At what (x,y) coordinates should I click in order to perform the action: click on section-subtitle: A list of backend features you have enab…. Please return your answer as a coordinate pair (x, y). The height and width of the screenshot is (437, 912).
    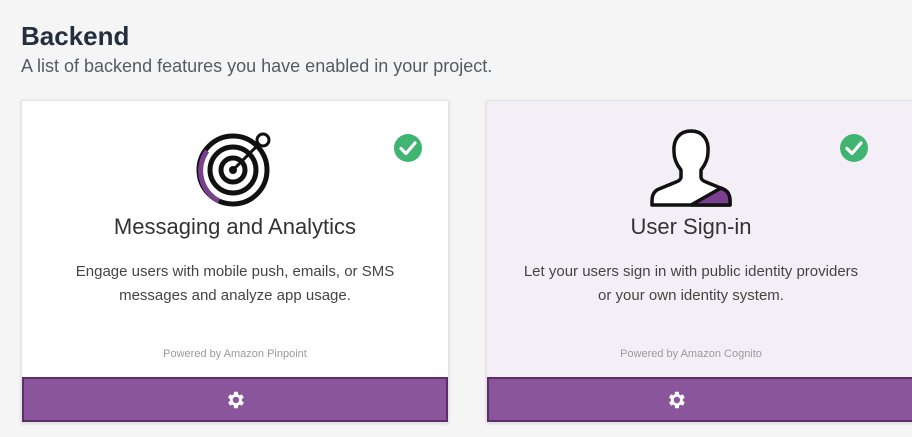
    Looking at the image, I should click on (257, 66).